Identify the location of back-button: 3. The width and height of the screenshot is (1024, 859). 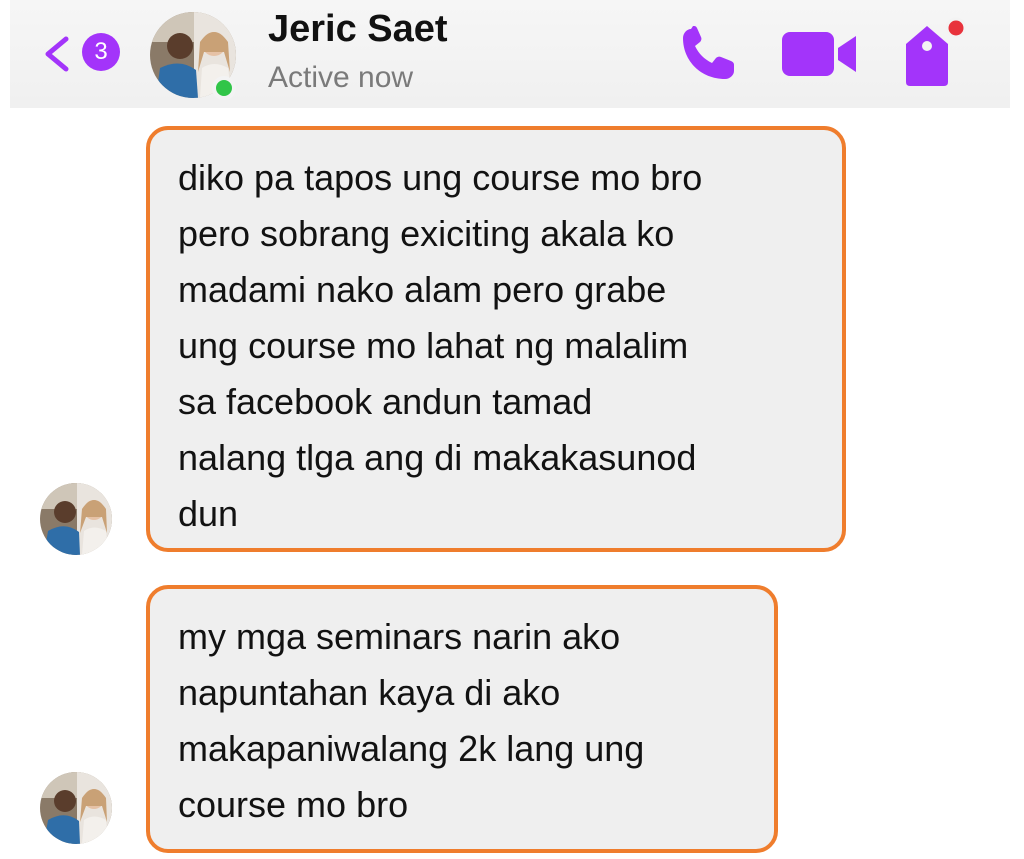
(86, 53).